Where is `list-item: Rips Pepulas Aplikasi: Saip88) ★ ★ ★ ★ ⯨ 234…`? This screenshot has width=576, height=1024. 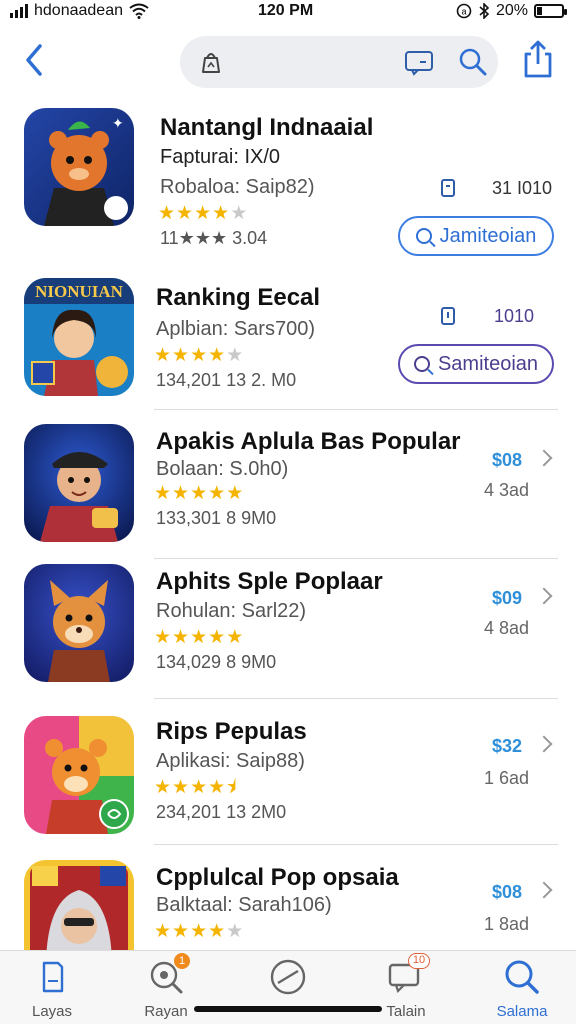
list-item: Rips Pepulas Aplikasi: Saip88) ★ ★ ★ ★ ⯨ 234… is located at coordinates (288, 779).